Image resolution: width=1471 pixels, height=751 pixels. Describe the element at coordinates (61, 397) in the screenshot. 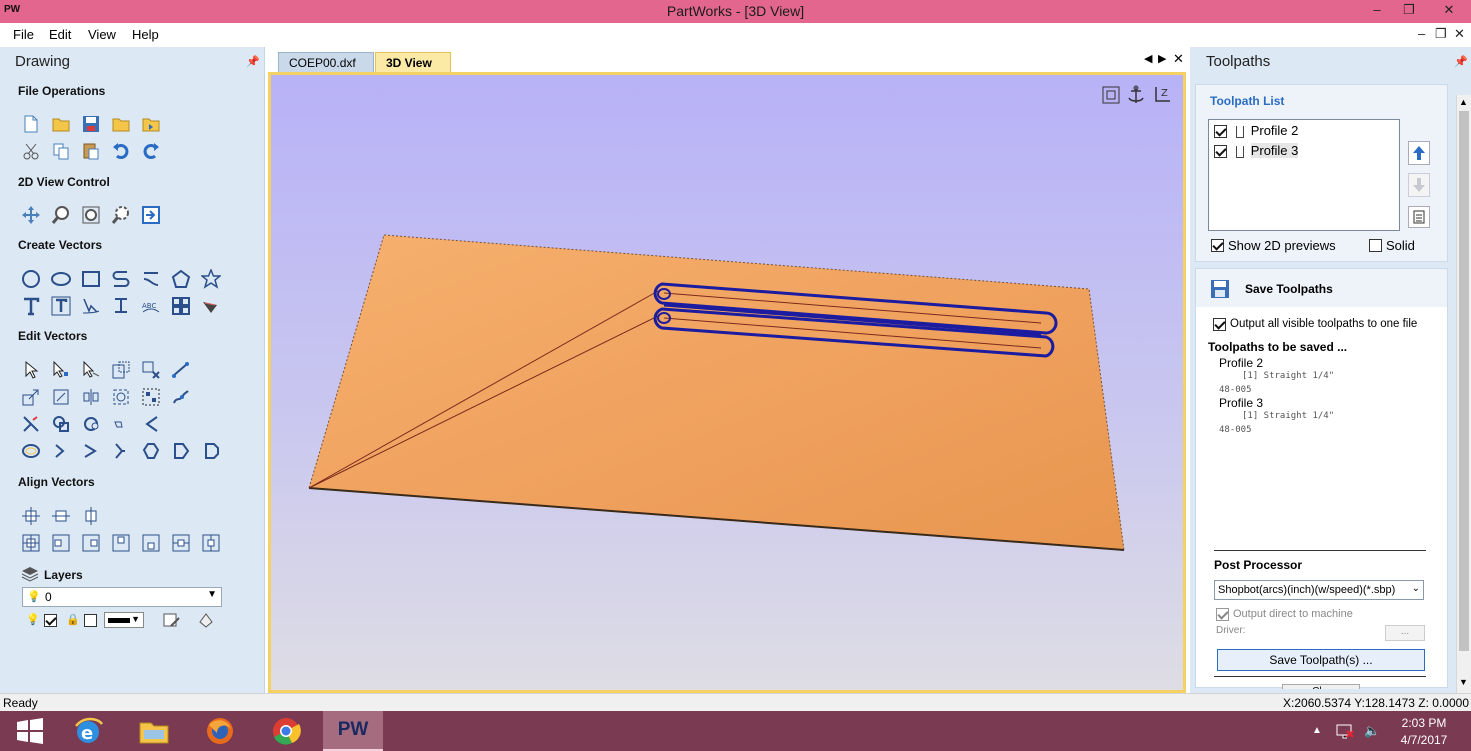

I see `rotate-icon` at that location.